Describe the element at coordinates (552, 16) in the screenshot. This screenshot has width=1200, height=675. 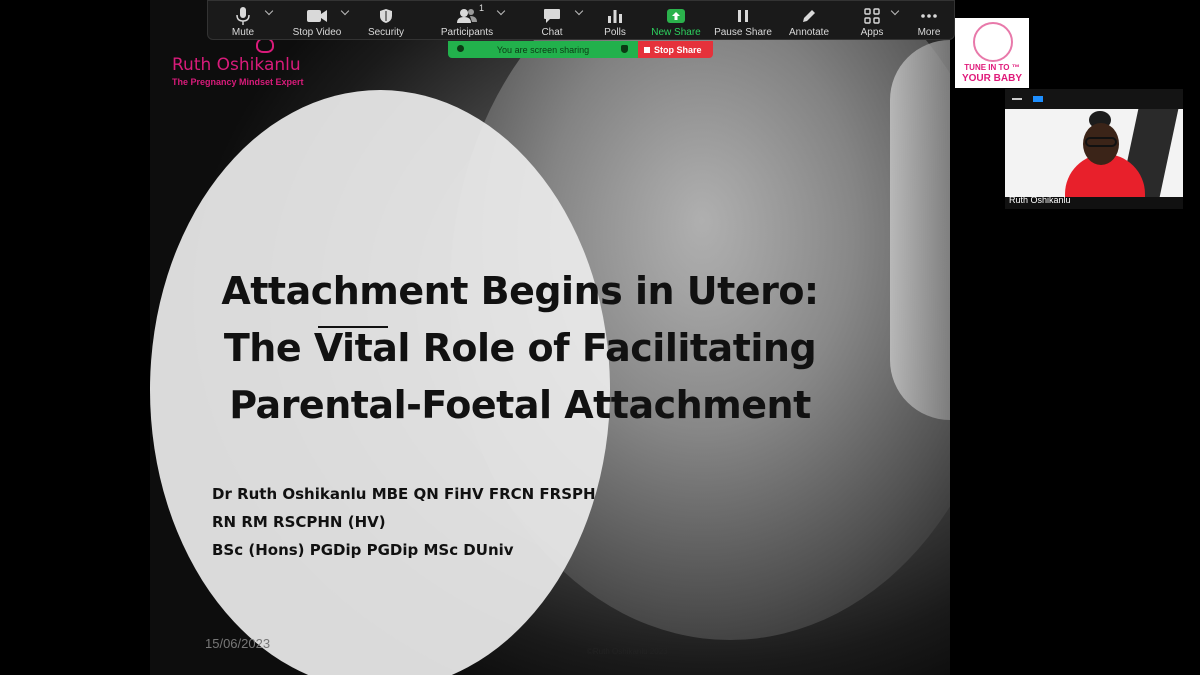
I see `chat-bubble-icon` at that location.